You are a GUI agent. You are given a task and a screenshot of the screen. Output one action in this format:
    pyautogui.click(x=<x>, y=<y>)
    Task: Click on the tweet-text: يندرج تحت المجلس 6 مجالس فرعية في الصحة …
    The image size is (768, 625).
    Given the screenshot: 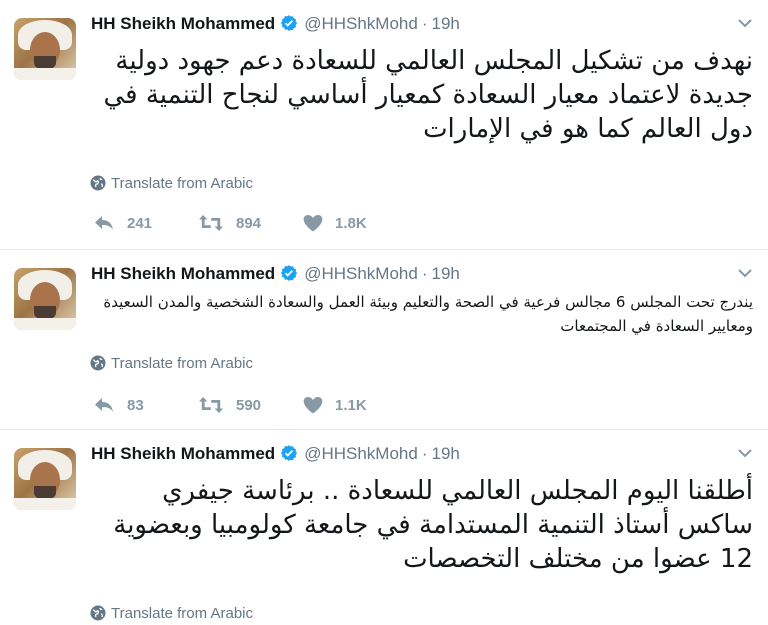 What is the action you would take?
    pyautogui.click(x=428, y=314)
    